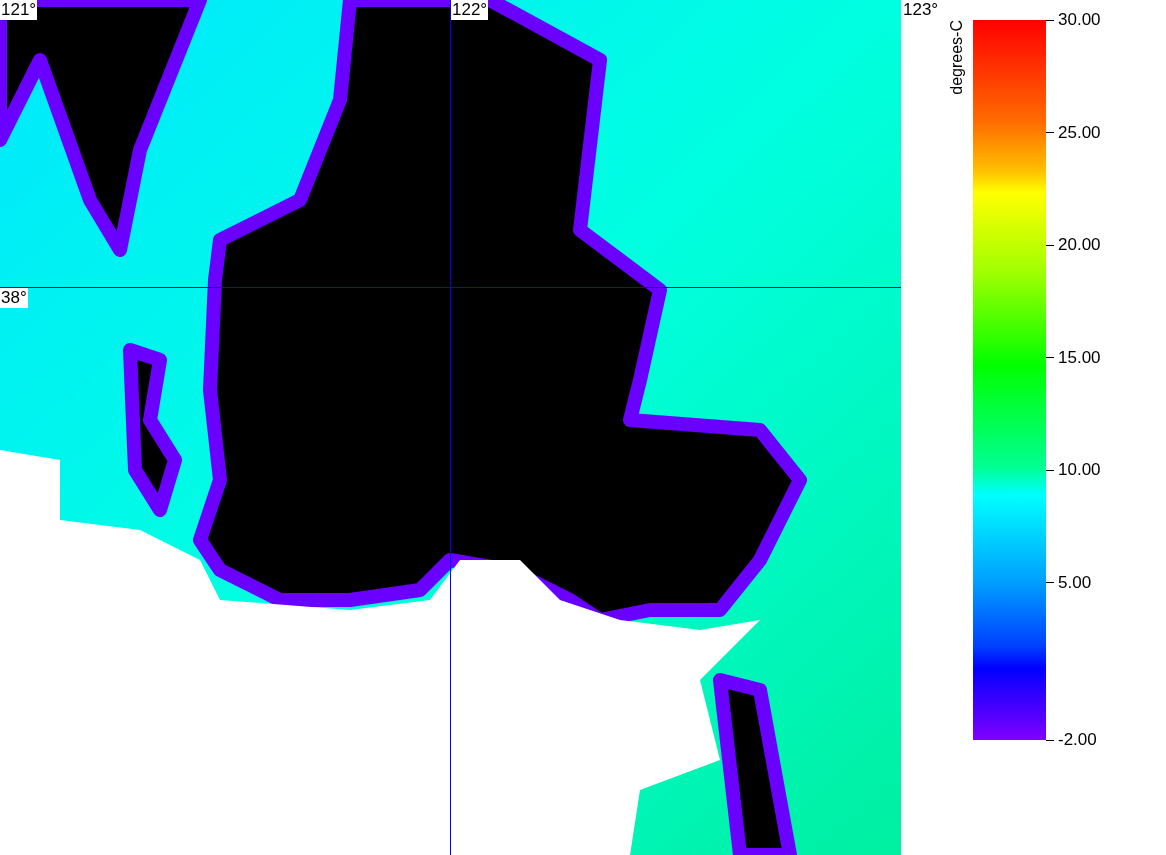  What do you see at coordinates (1079, 245) in the screenshot?
I see `colorbar-tick-label: 20.00` at bounding box center [1079, 245].